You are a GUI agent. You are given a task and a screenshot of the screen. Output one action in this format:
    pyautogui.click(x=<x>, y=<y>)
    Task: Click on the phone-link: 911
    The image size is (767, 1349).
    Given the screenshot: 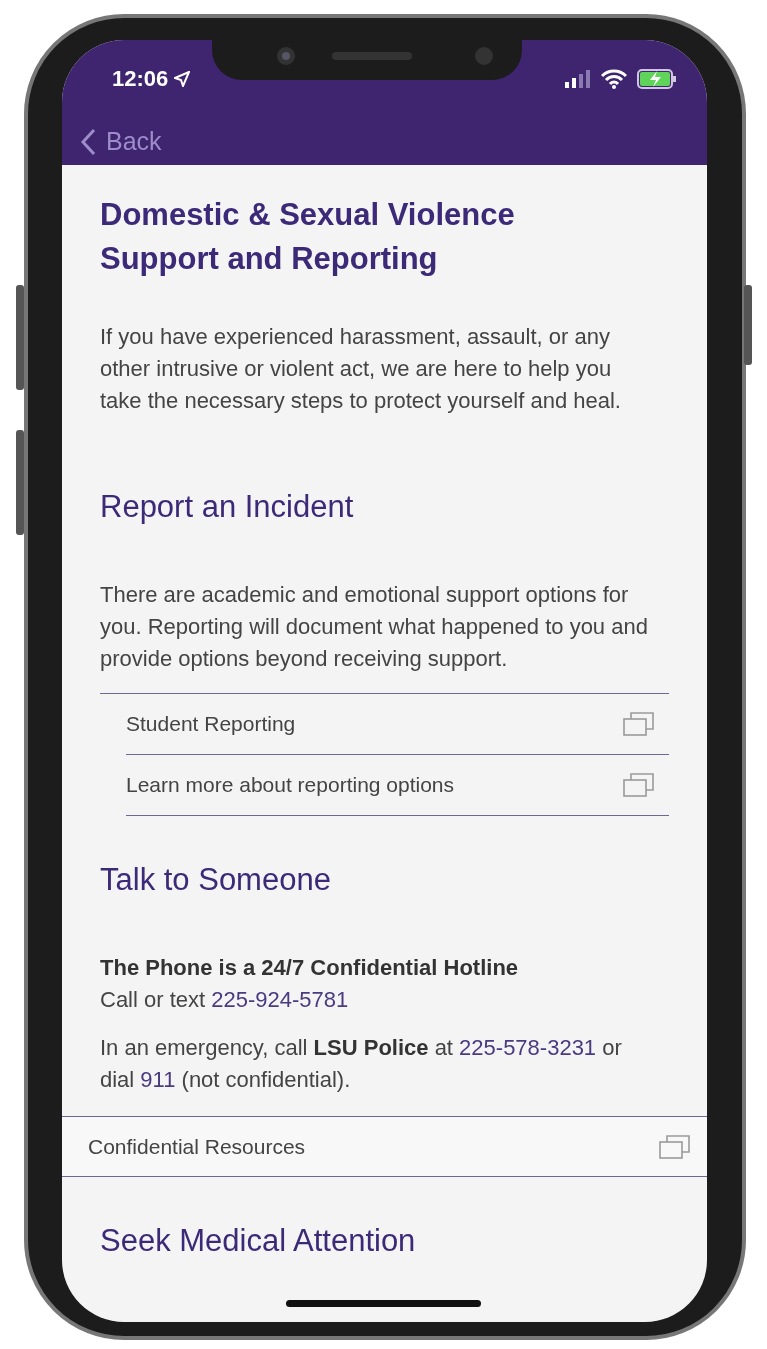 What is the action you would take?
    pyautogui.click(x=158, y=1079)
    